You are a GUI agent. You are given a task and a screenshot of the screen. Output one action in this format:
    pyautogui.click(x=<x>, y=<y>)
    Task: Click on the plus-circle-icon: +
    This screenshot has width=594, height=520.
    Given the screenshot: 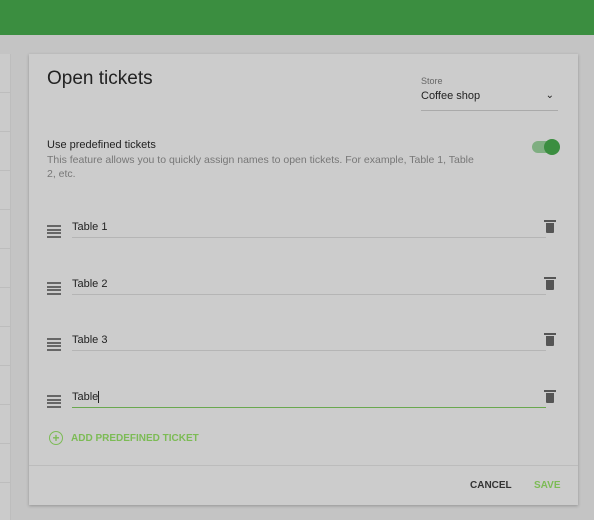 What is the action you would take?
    pyautogui.click(x=56, y=438)
    